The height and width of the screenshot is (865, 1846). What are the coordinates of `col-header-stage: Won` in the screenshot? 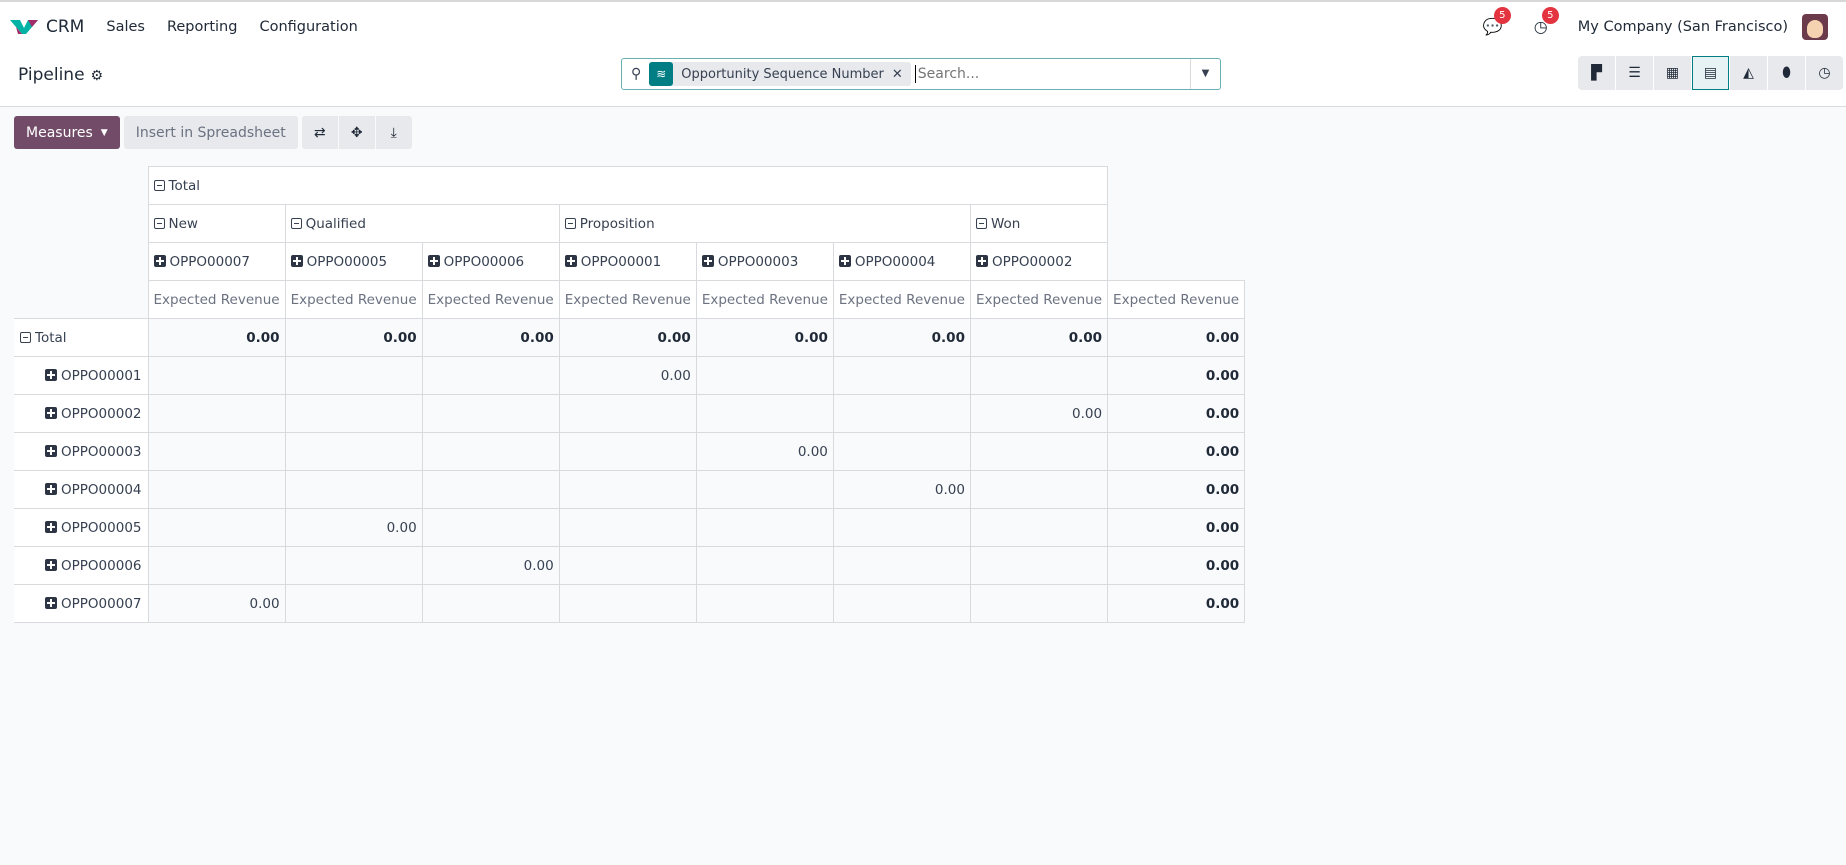 It's located at (1039, 223).